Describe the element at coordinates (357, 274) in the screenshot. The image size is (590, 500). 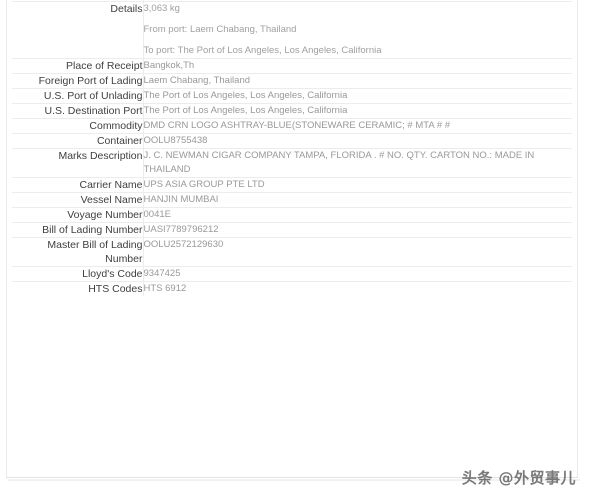
I see `row-value: 9347425` at that location.